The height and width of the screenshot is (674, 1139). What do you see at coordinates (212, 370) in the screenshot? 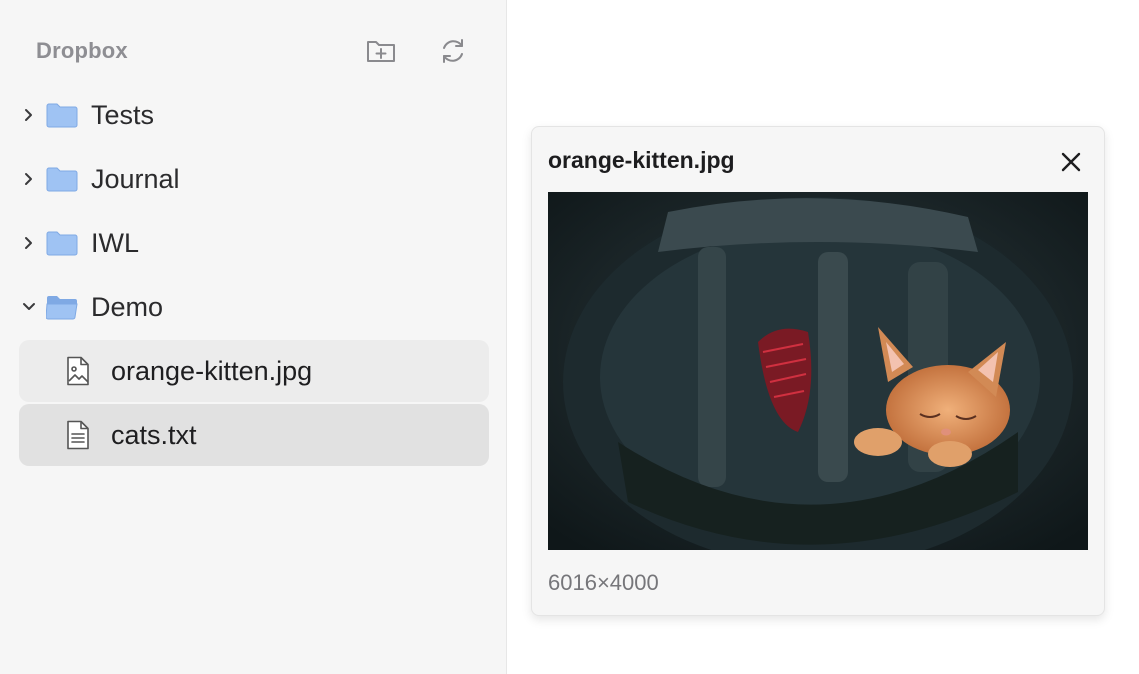
I see `file-label: orange-kitten.jpg` at bounding box center [212, 370].